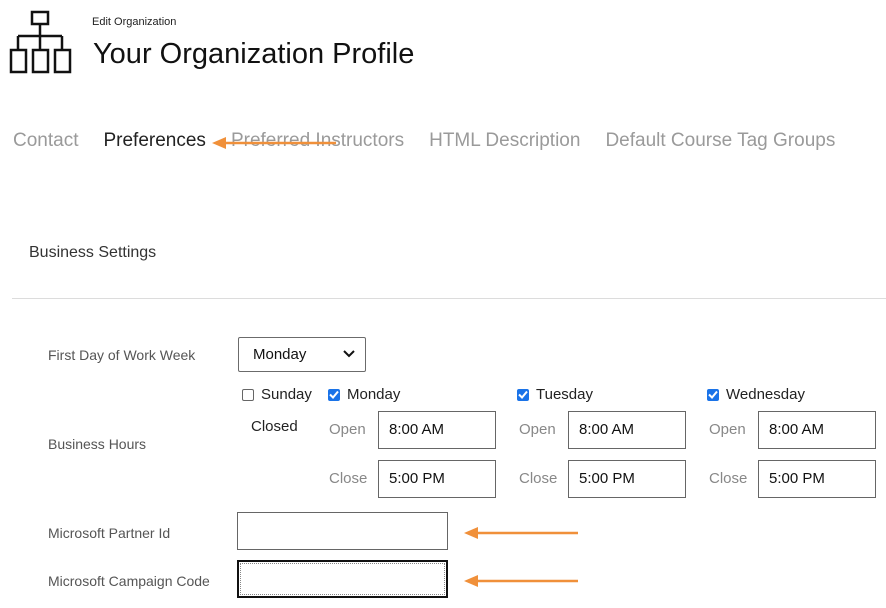 The width and height of the screenshot is (886, 608). What do you see at coordinates (248, 394) in the screenshot?
I see `sunday-checkbox` at bounding box center [248, 394].